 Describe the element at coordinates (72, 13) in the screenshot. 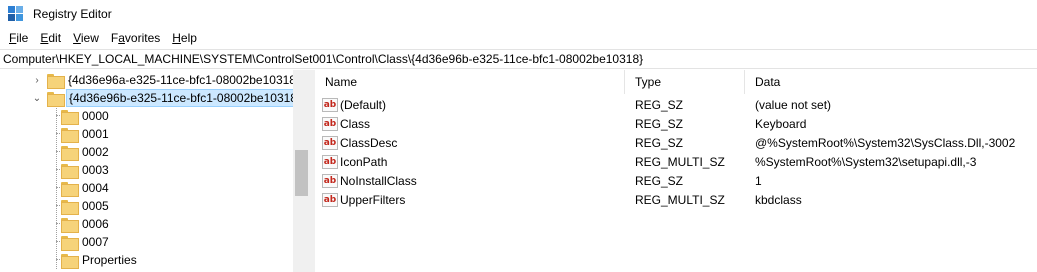

I see `window-title: Registry Editor` at that location.